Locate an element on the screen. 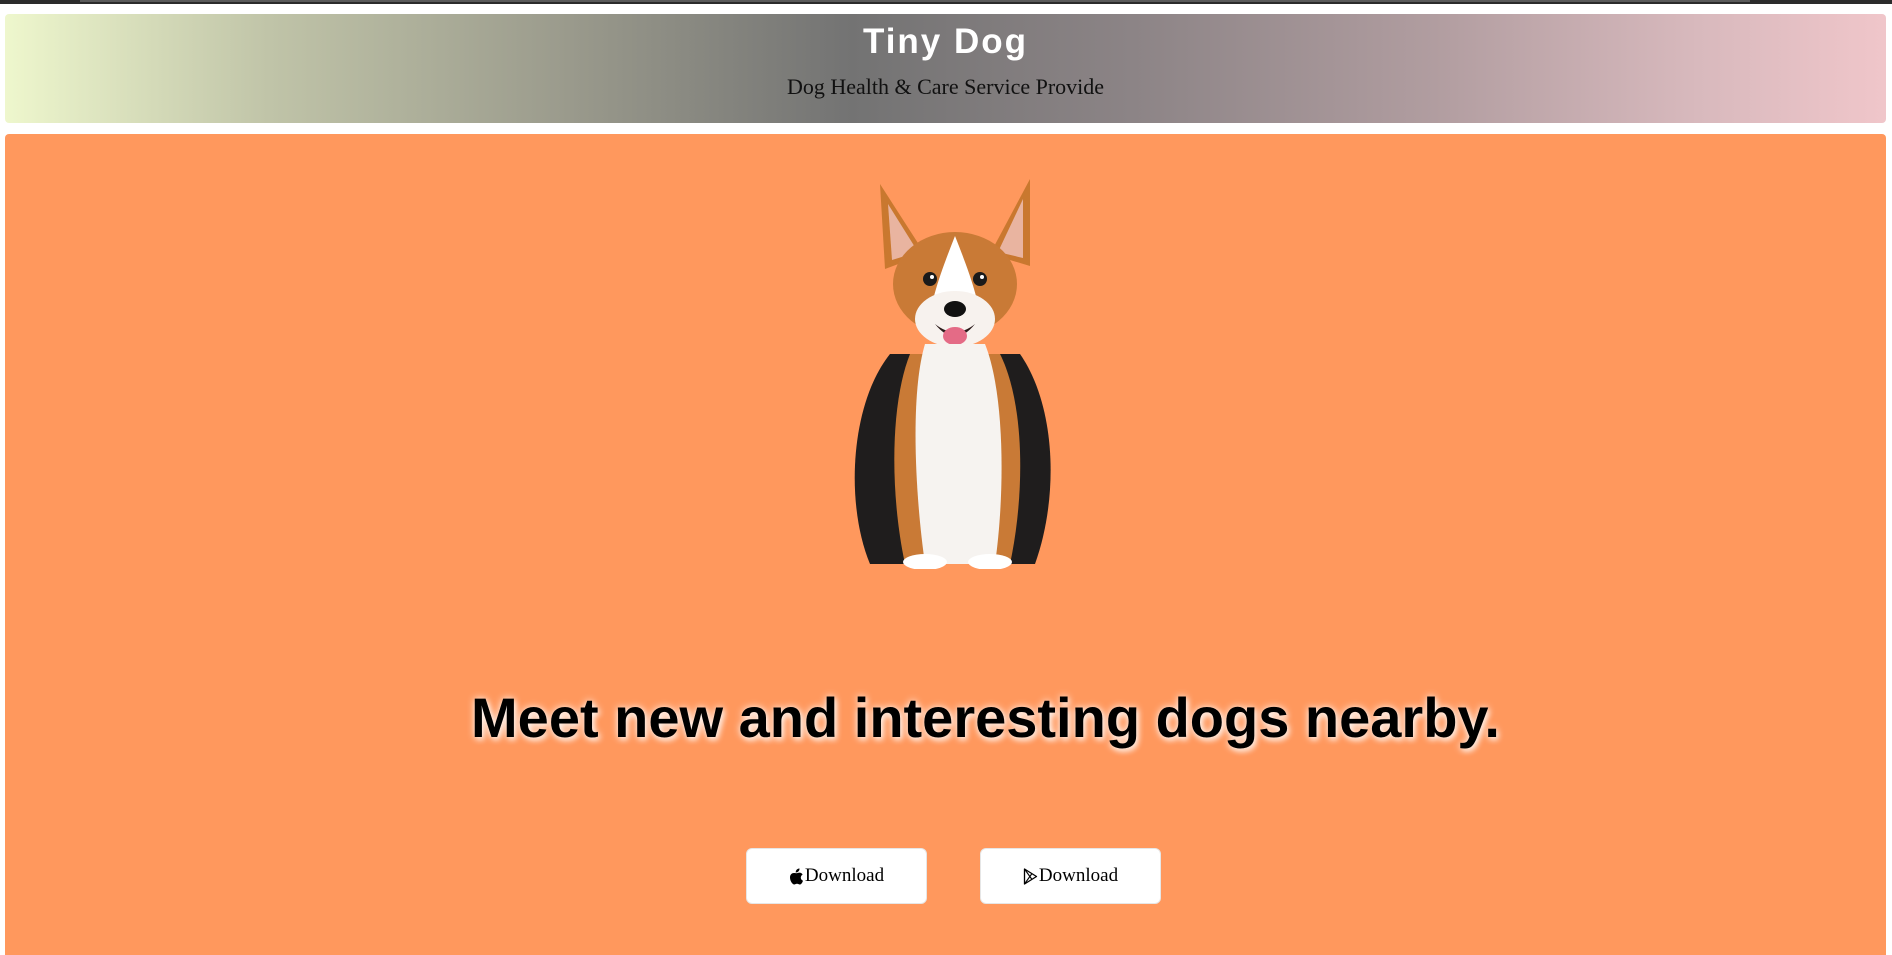  brand-title: Tiny Dog is located at coordinates (945, 41).